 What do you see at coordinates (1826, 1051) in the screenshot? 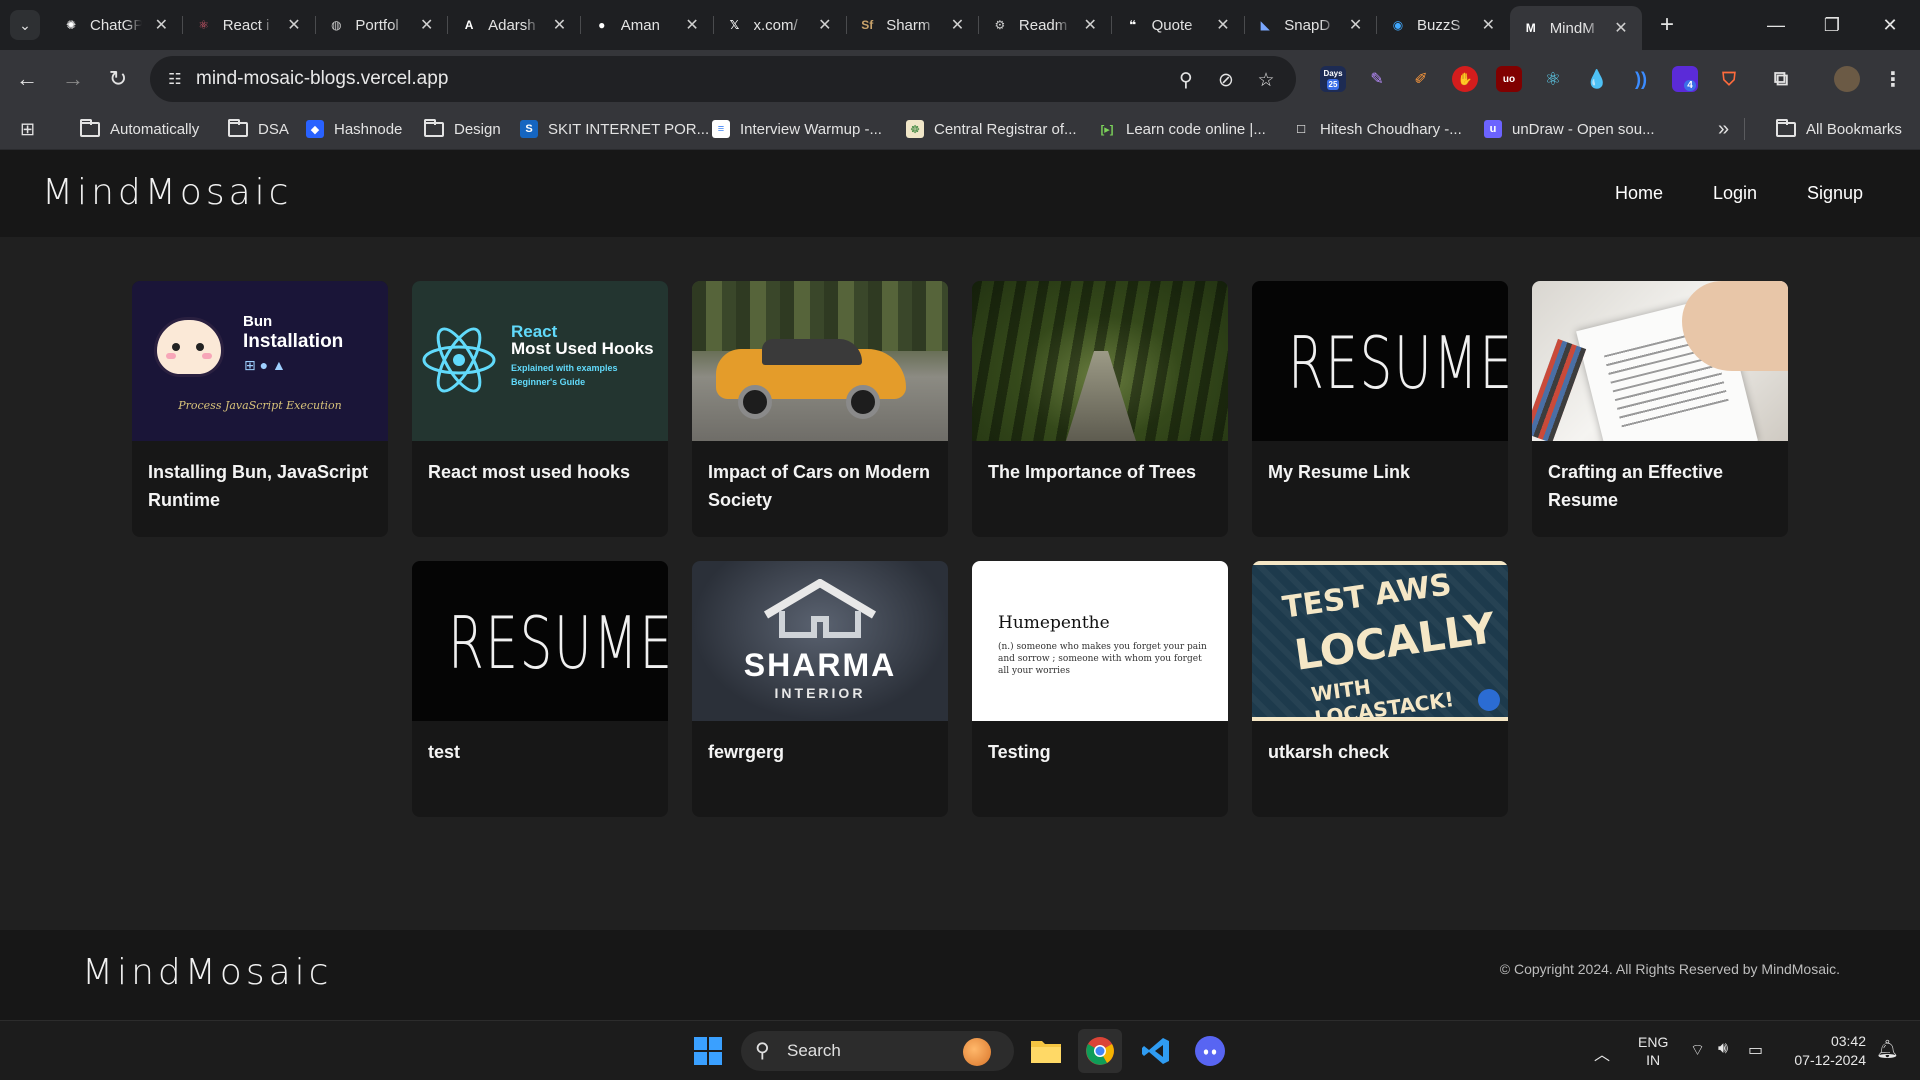
I see `clock: 03:42 07-12-2024` at bounding box center [1826, 1051].